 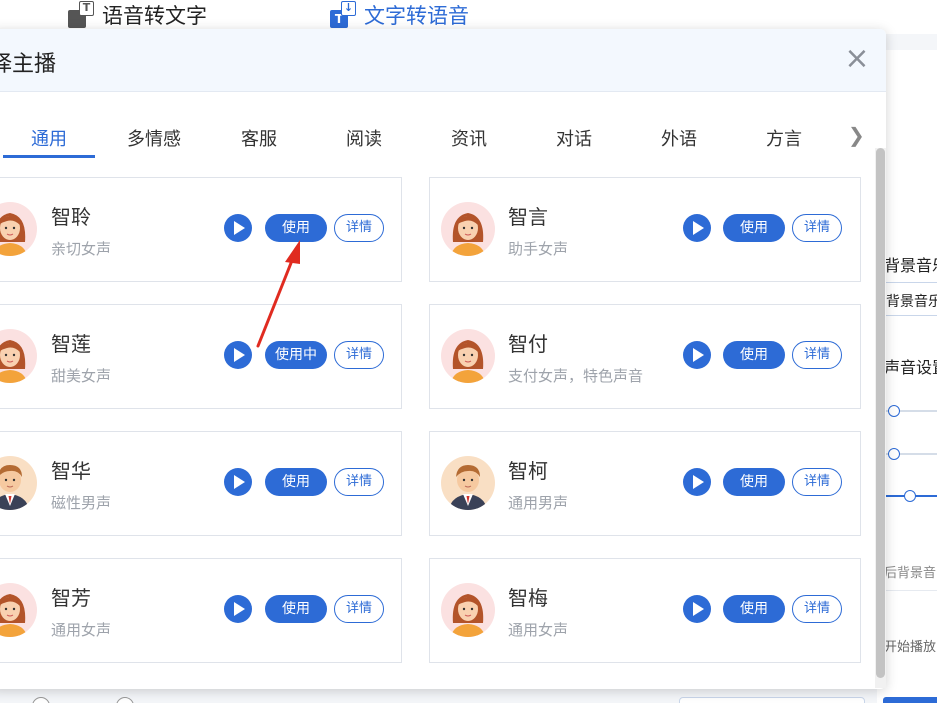 What do you see at coordinates (71, 344) in the screenshot?
I see `voice-name: 智莲` at bounding box center [71, 344].